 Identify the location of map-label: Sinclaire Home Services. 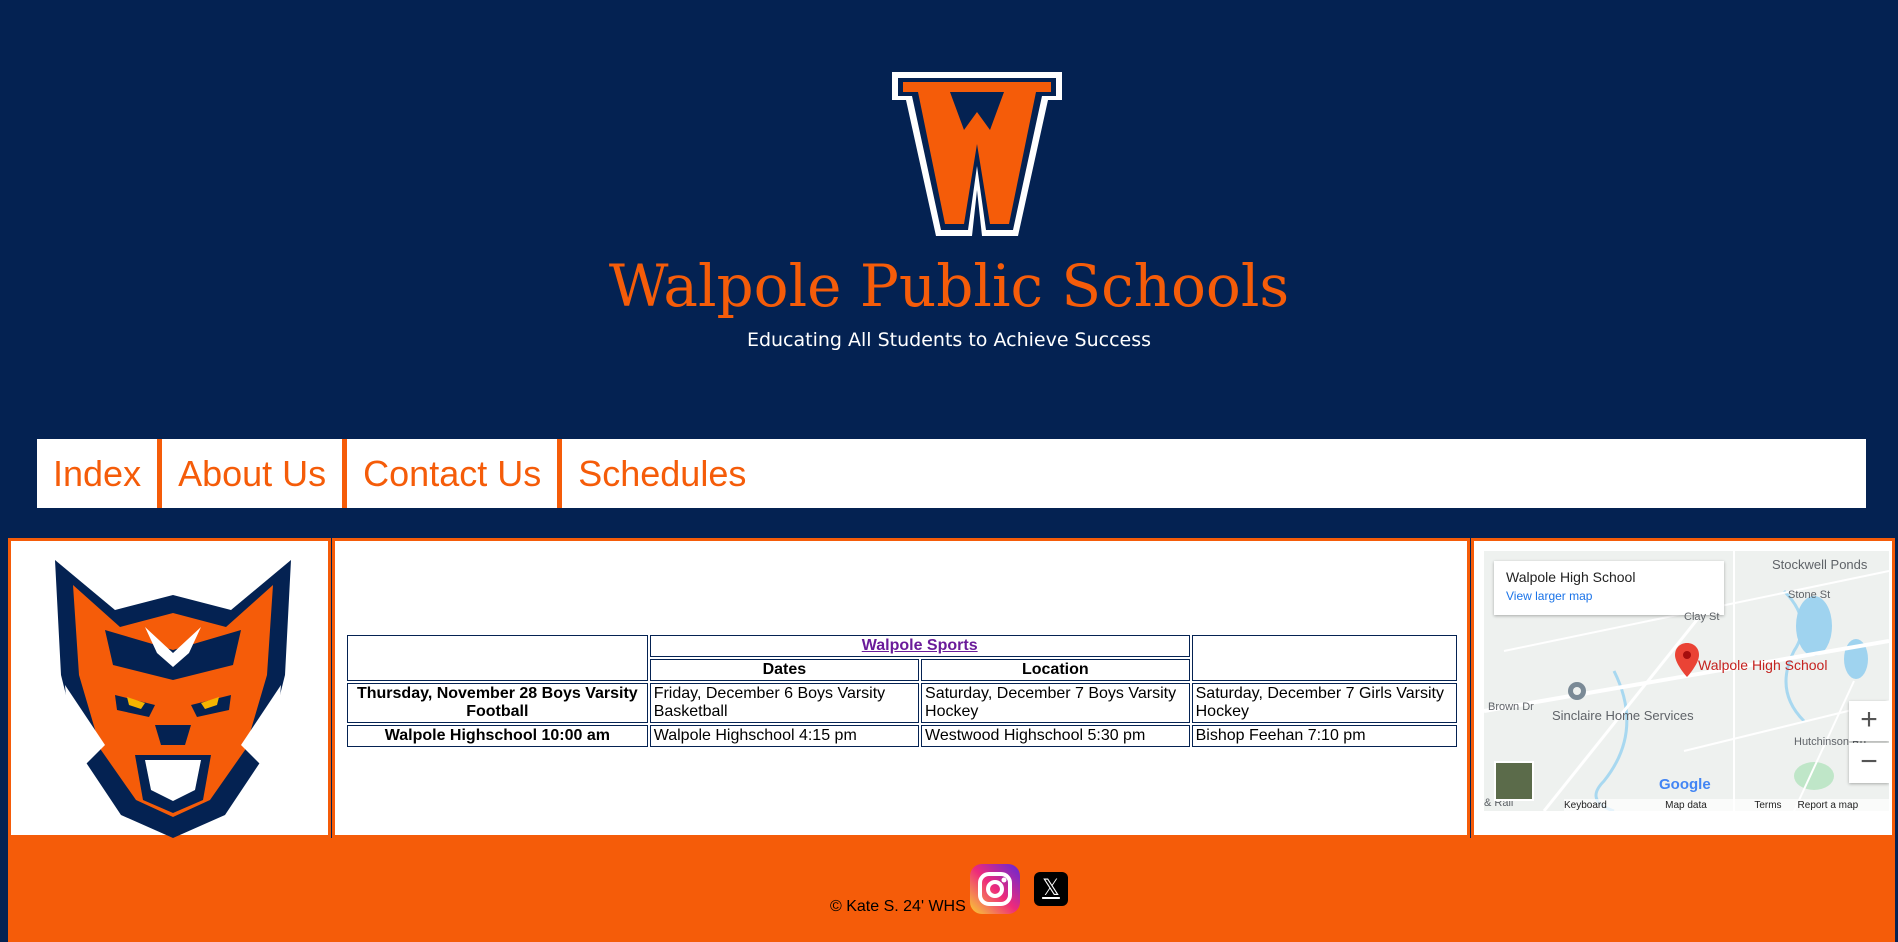
(1623, 715).